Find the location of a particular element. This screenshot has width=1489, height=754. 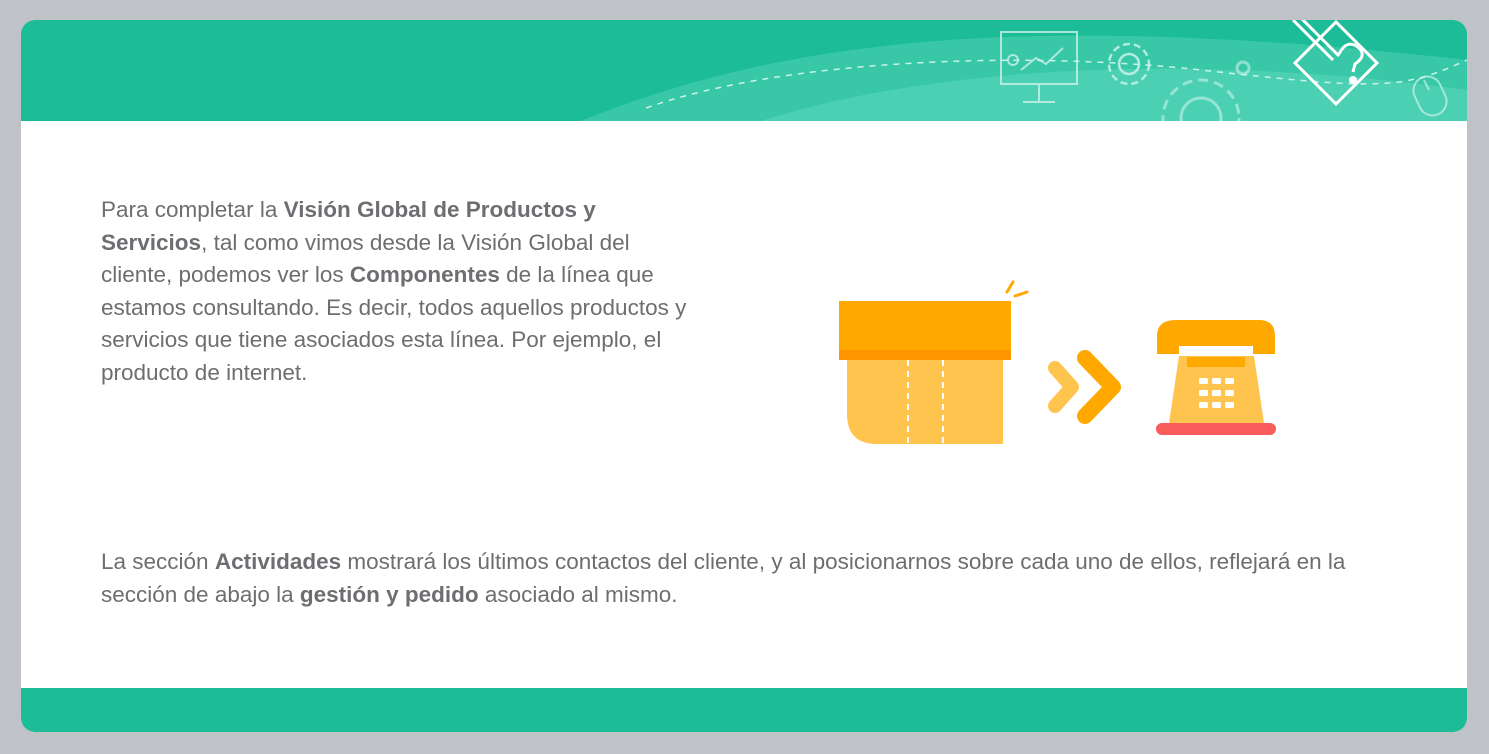

header-decoration is located at coordinates (1024, 70).